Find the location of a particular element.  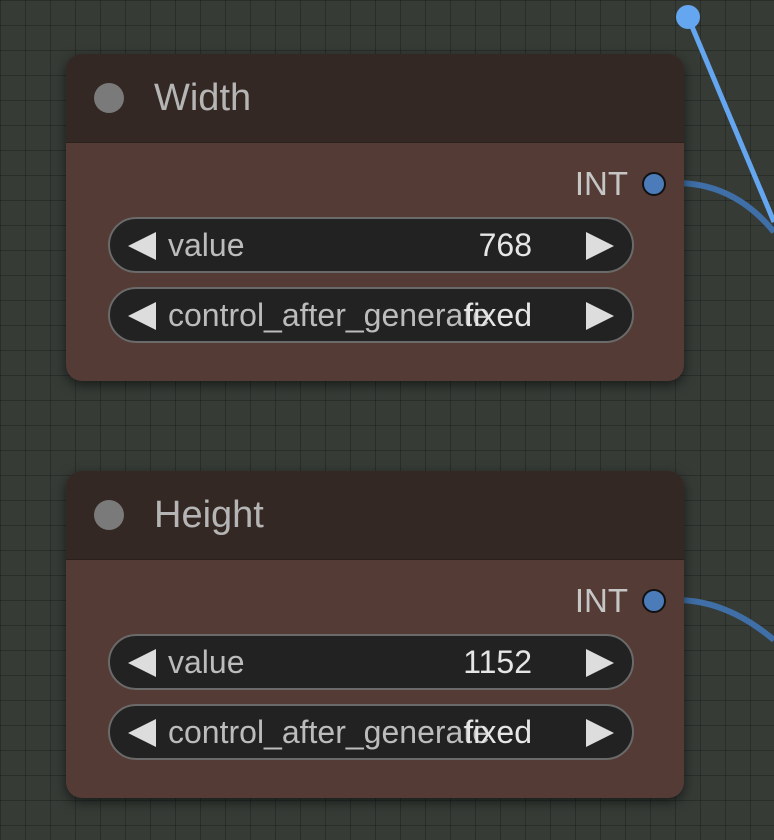

node-title: Height is located at coordinates (209, 515).